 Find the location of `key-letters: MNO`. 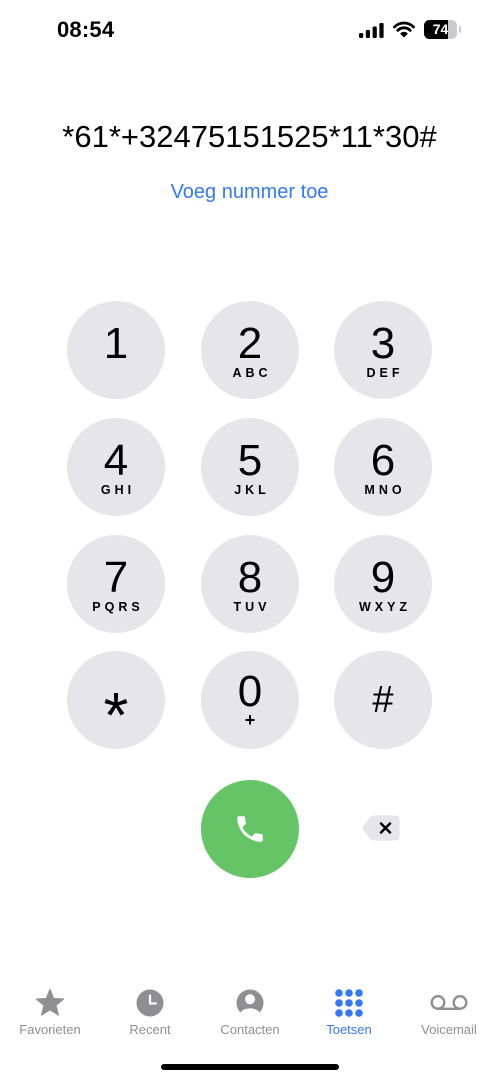

key-letters: MNO is located at coordinates (385, 490).